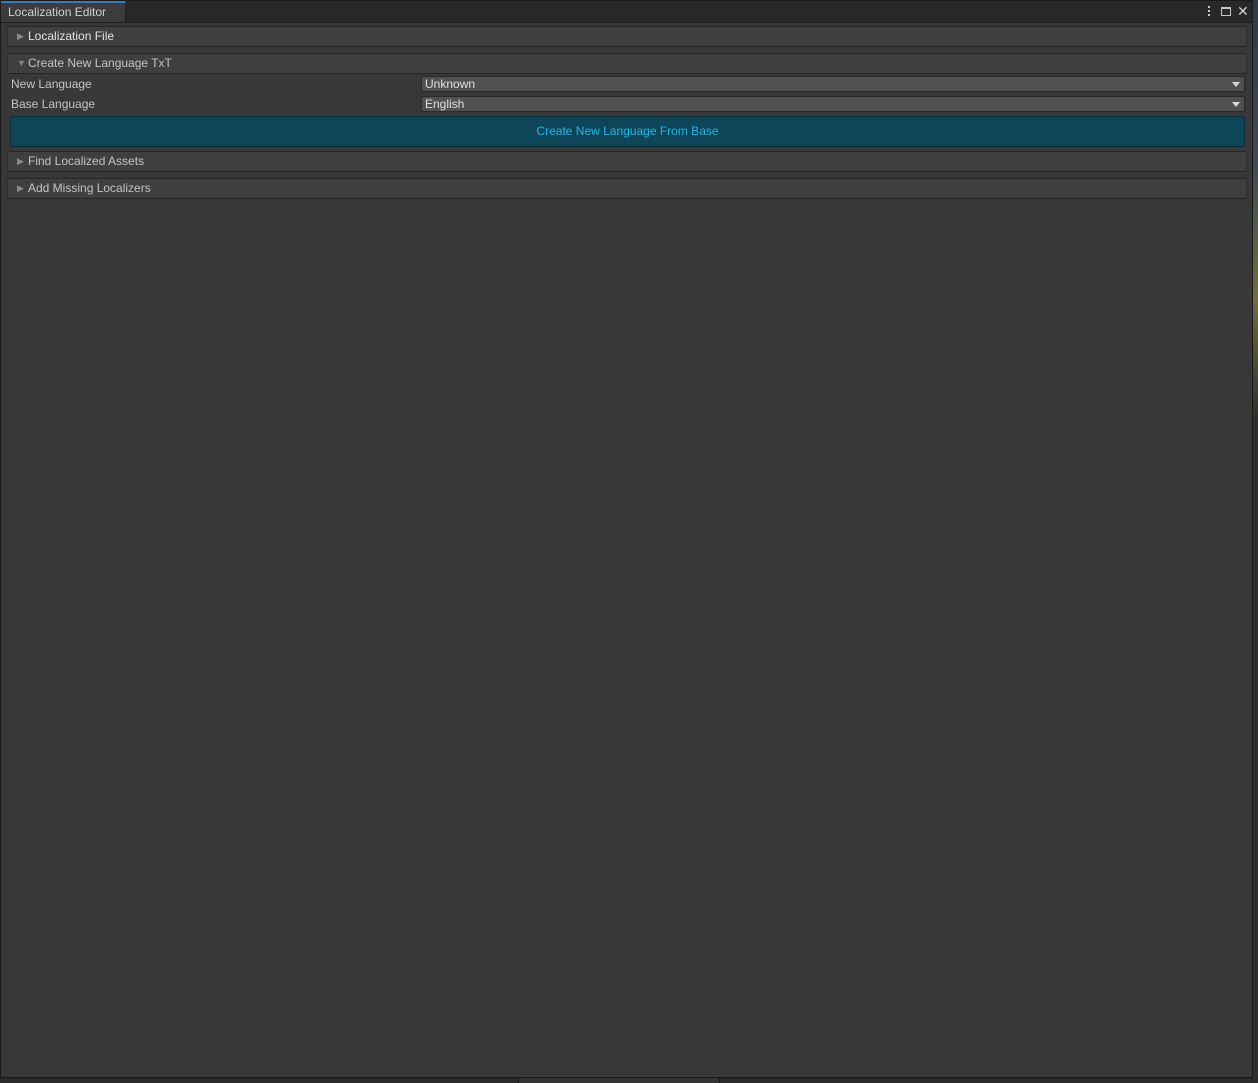 This screenshot has width=1258, height=1083. I want to click on new-language-row: New Language Unknown, so click(627, 84).